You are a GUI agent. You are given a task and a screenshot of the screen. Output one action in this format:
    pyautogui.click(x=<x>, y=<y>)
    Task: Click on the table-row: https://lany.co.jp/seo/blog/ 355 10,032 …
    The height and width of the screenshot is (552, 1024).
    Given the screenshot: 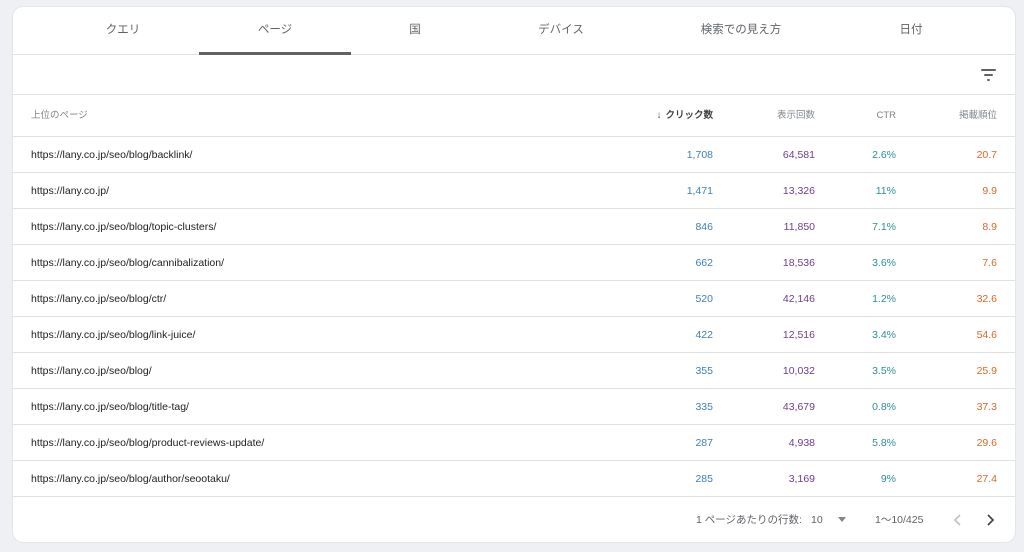 What is the action you would take?
    pyautogui.click(x=514, y=371)
    